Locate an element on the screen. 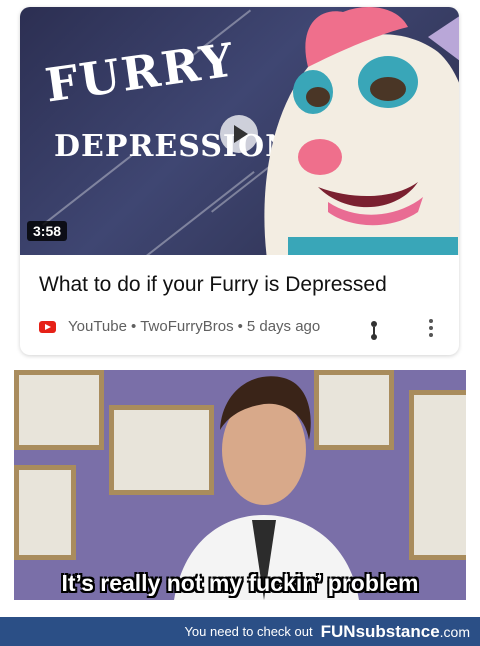  duration-badge: 3:58 is located at coordinates (47, 231).